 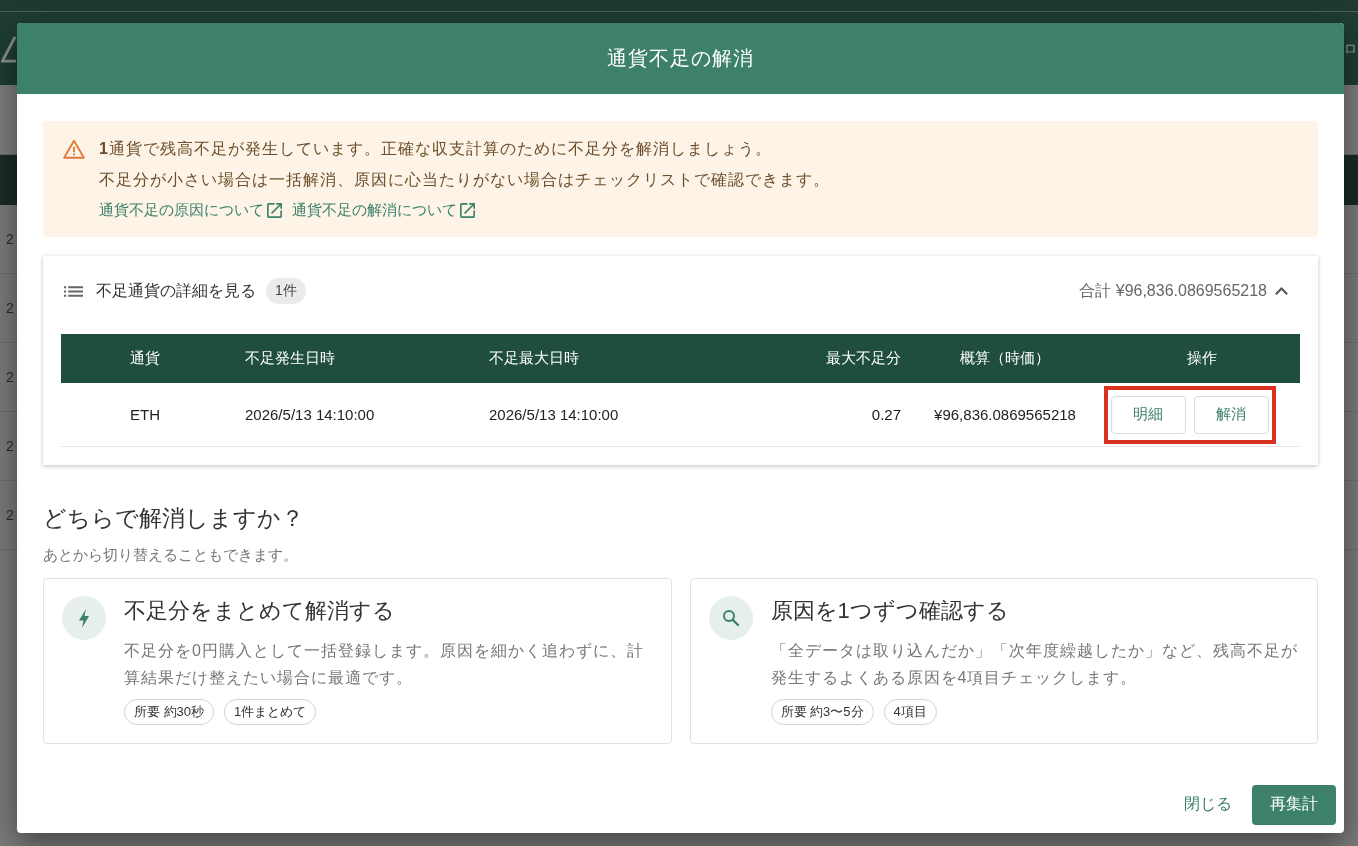 What do you see at coordinates (174, 518) in the screenshot?
I see `question-heading: どちらで解消しますか？` at bounding box center [174, 518].